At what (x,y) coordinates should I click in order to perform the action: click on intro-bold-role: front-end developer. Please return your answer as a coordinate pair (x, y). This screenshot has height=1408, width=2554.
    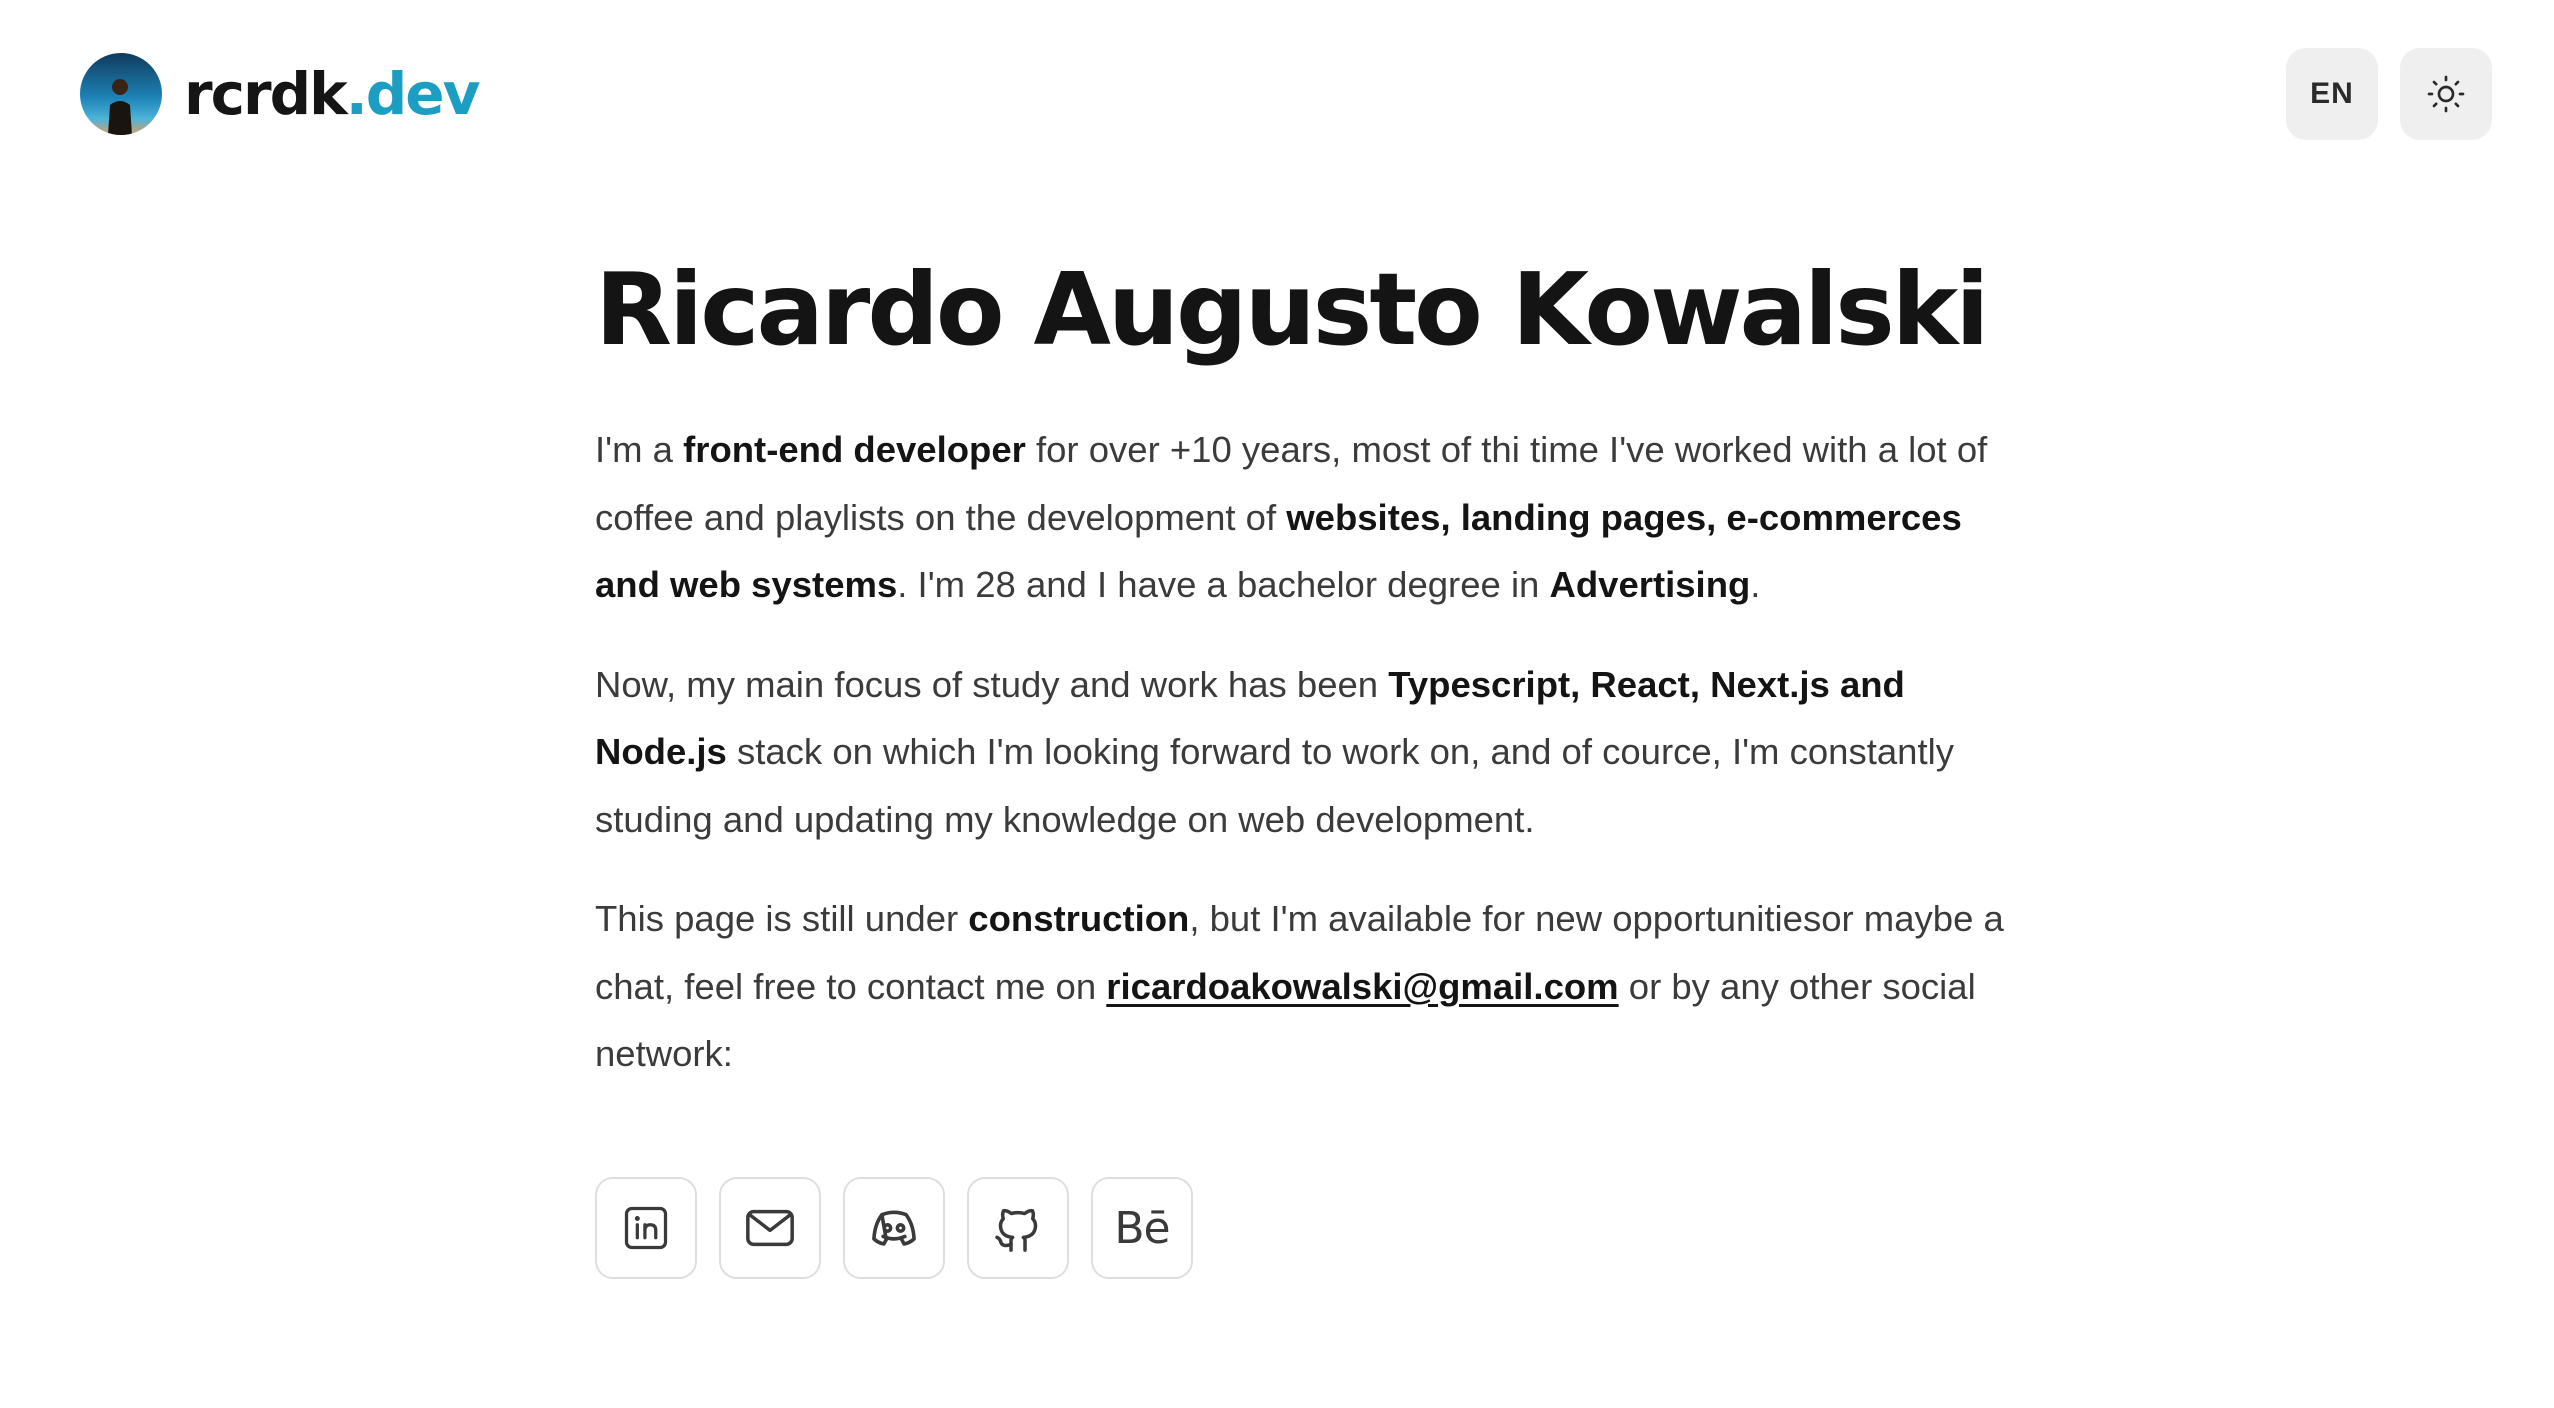
    Looking at the image, I should click on (854, 449).